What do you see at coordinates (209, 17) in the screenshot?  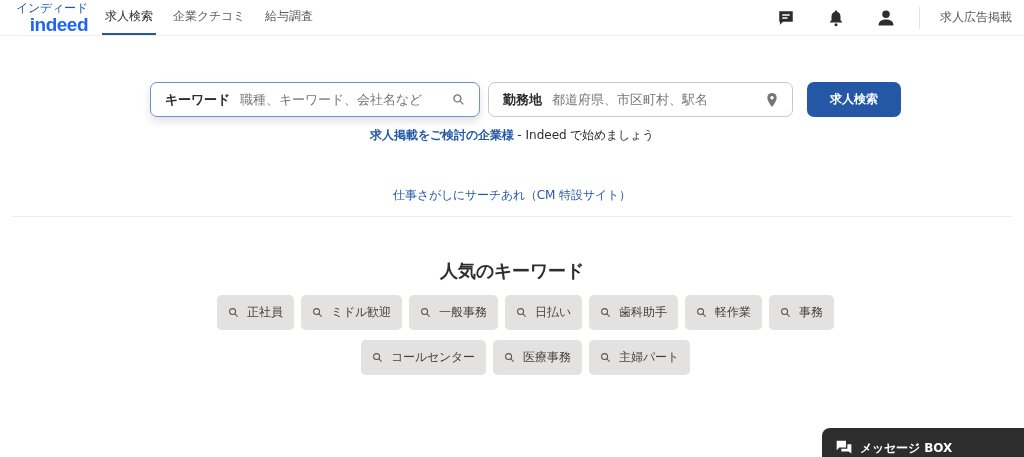 I see `nav-tab: 企業クチコミ` at bounding box center [209, 17].